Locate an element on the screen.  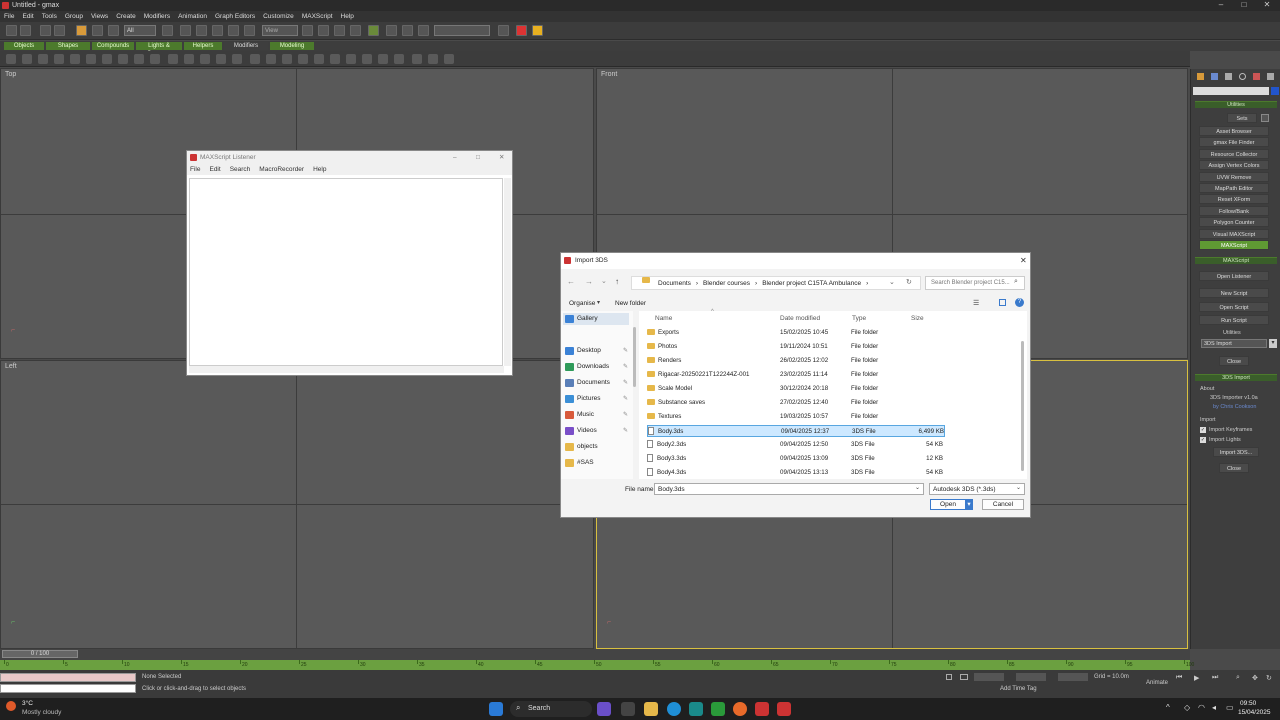
reference-coord-dropdown: View is located at coordinates (280, 30).